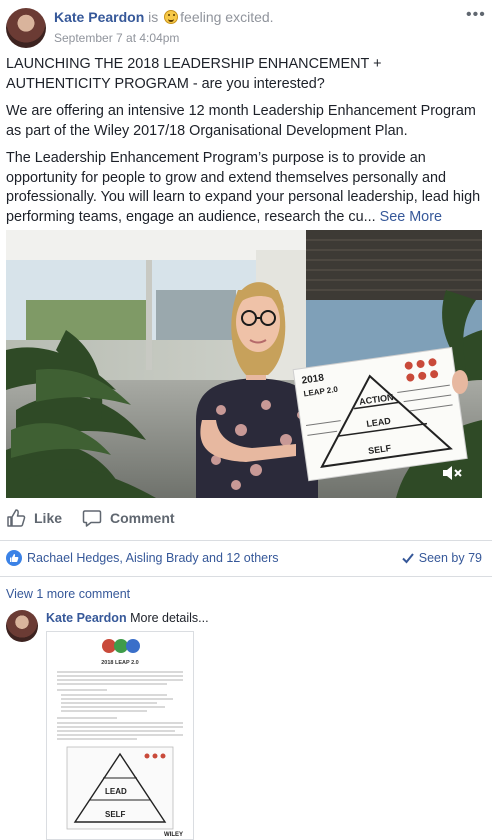 The image size is (492, 840). I want to click on comment-button: Comment, so click(128, 518).